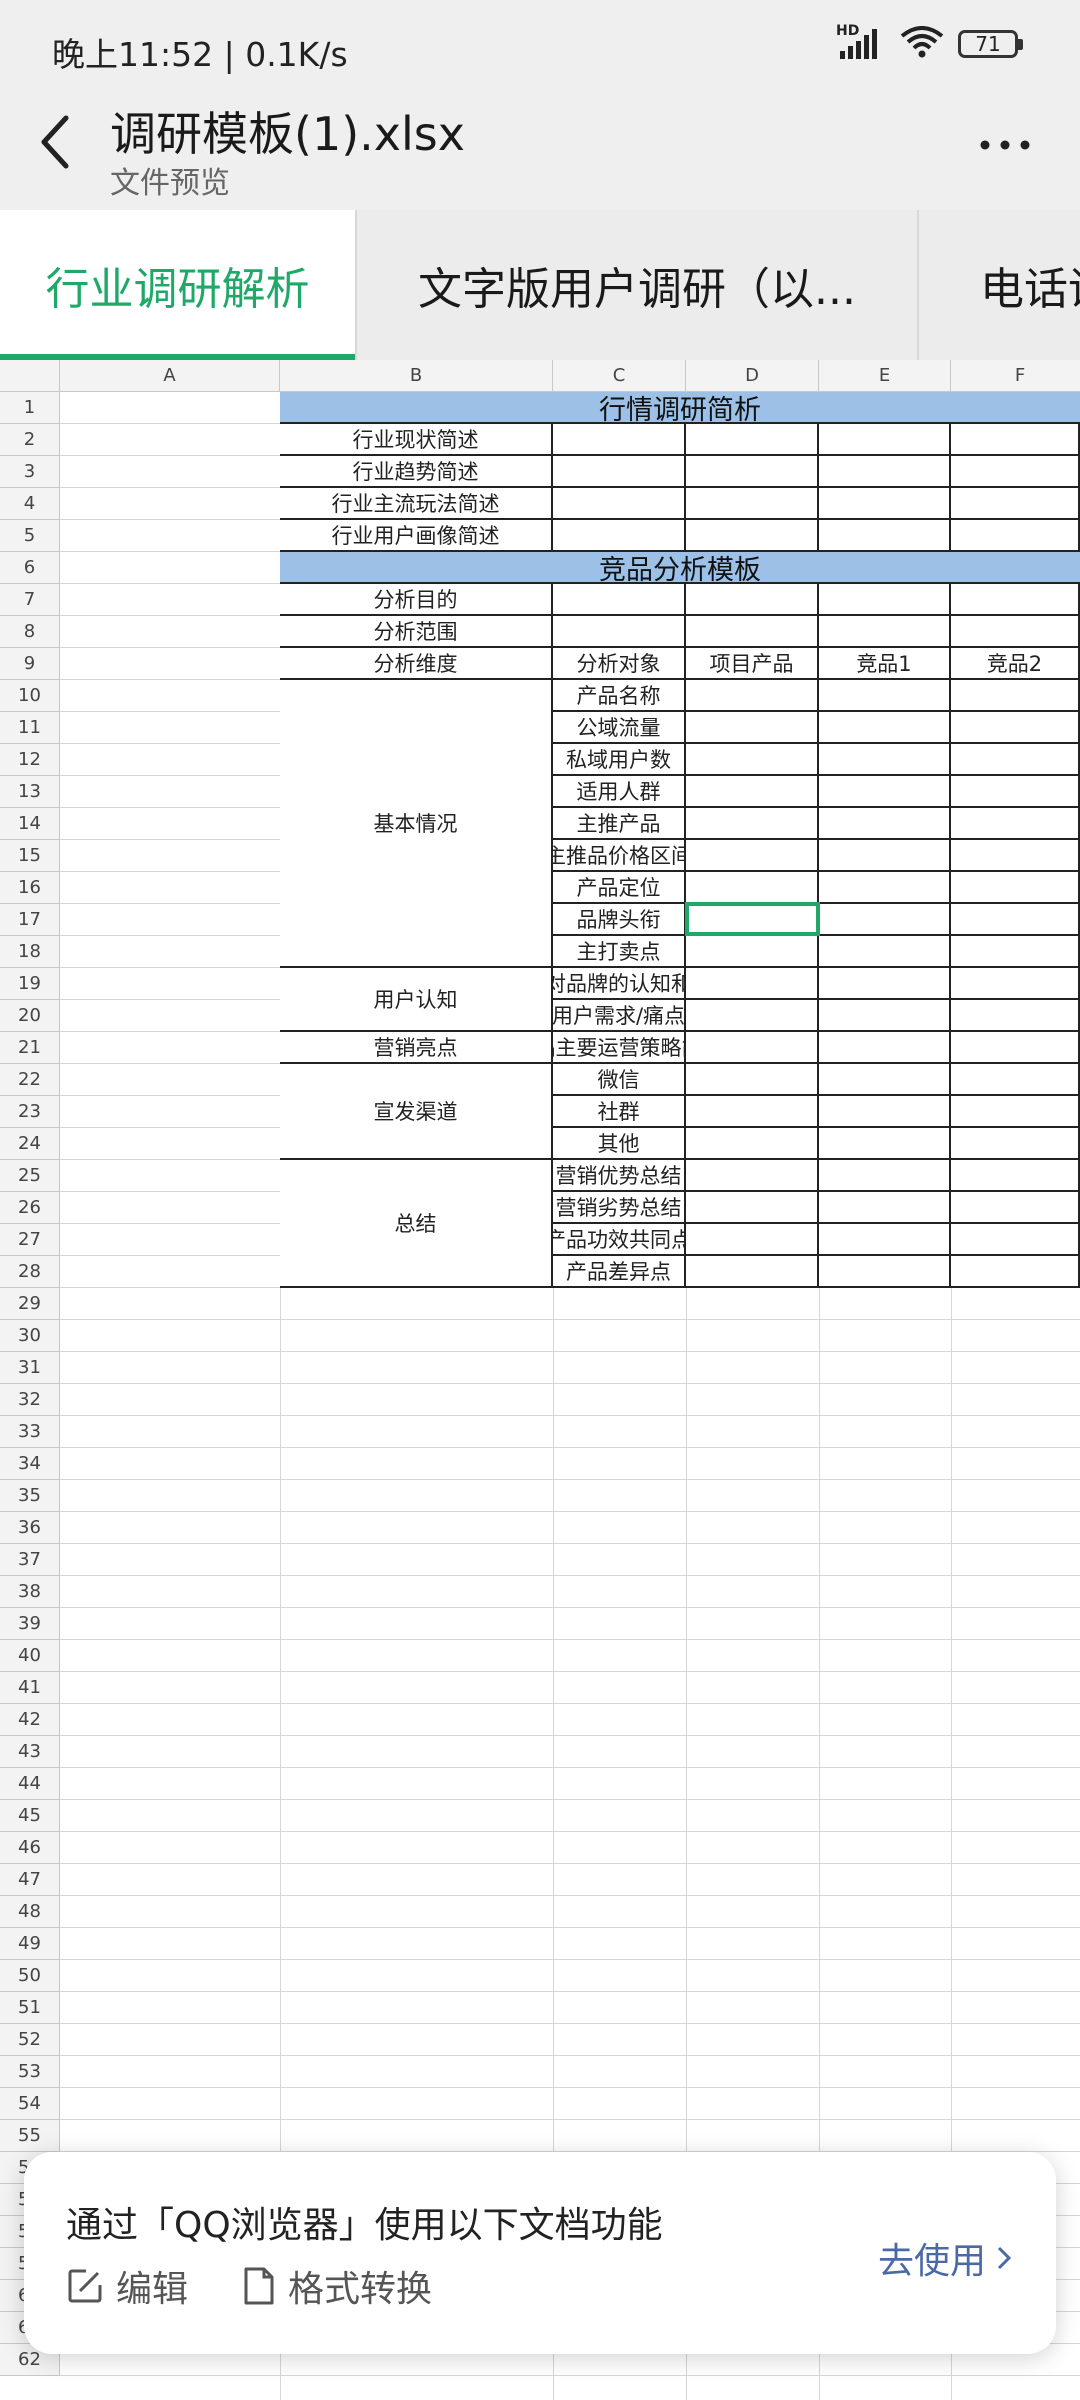 Image resolution: width=1080 pixels, height=2400 pixels. I want to click on section-title-competitor: 竞品分析模板, so click(680, 568).